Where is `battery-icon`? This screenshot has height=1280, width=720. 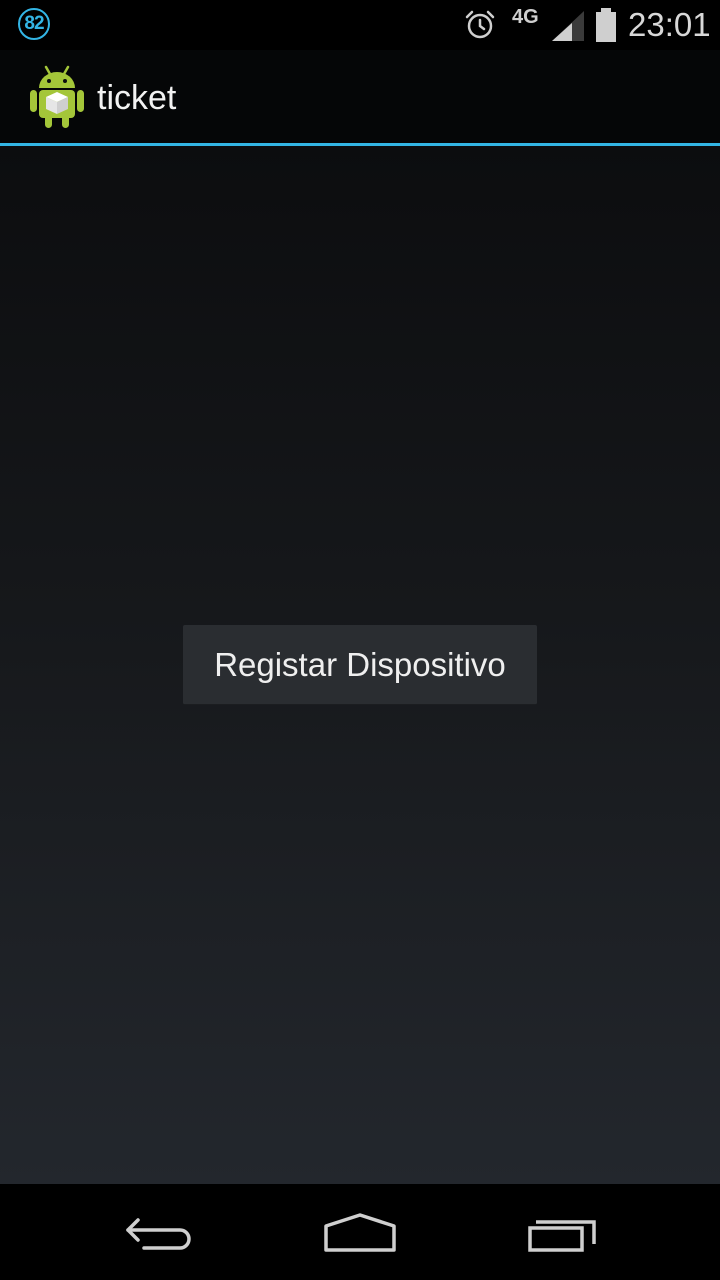 battery-icon is located at coordinates (606, 25).